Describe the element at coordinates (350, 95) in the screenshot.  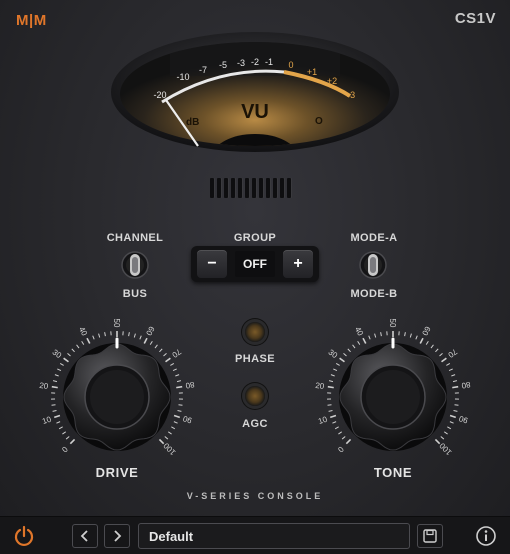
I see `meter-scale-label: +3` at that location.